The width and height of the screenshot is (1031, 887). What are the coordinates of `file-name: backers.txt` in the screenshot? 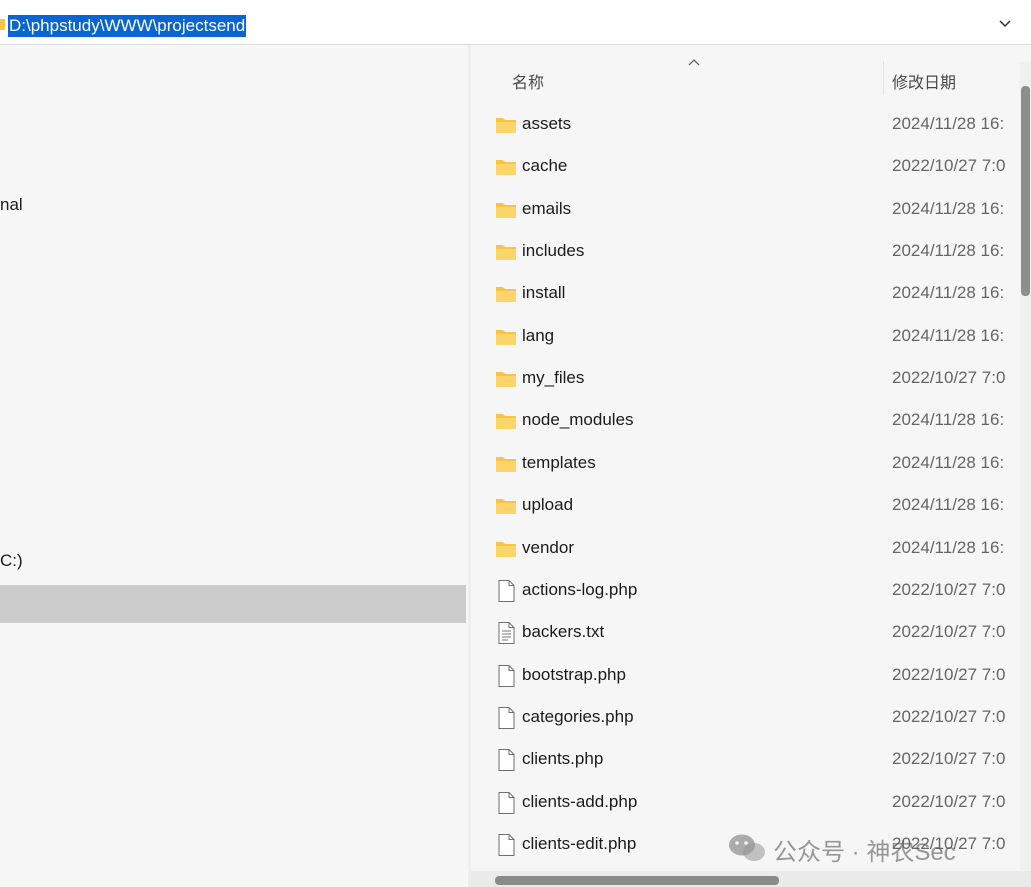 It's located at (563, 632).